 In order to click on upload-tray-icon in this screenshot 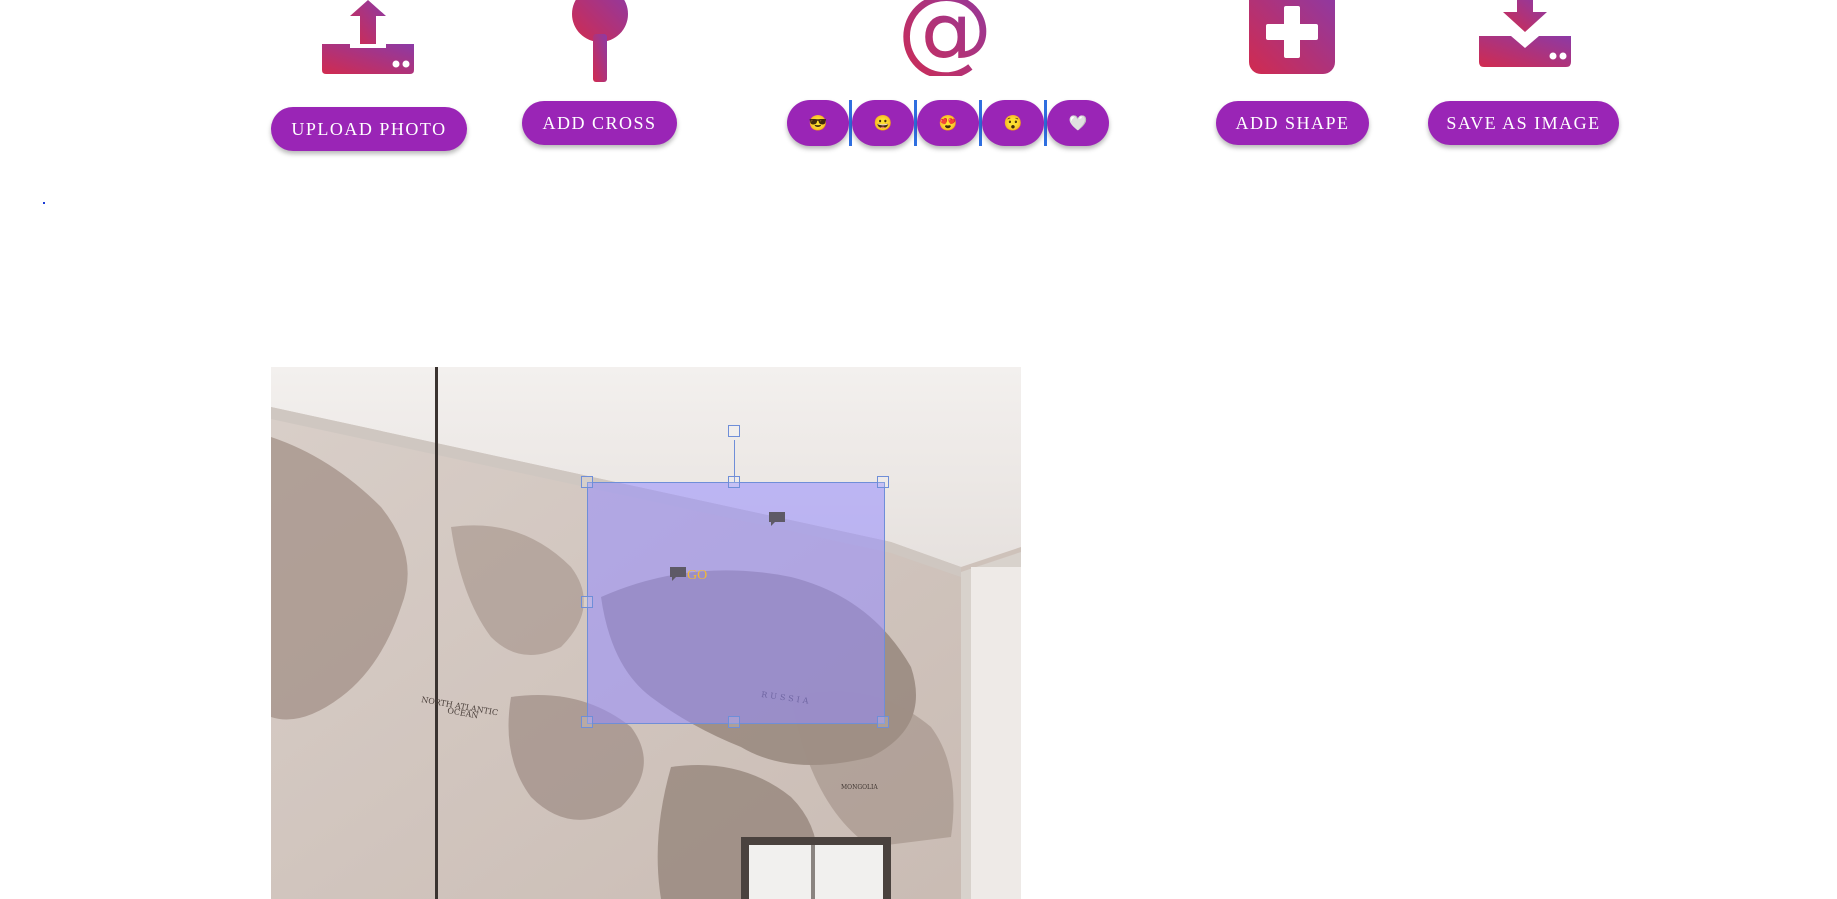, I will do `click(368, 38)`.